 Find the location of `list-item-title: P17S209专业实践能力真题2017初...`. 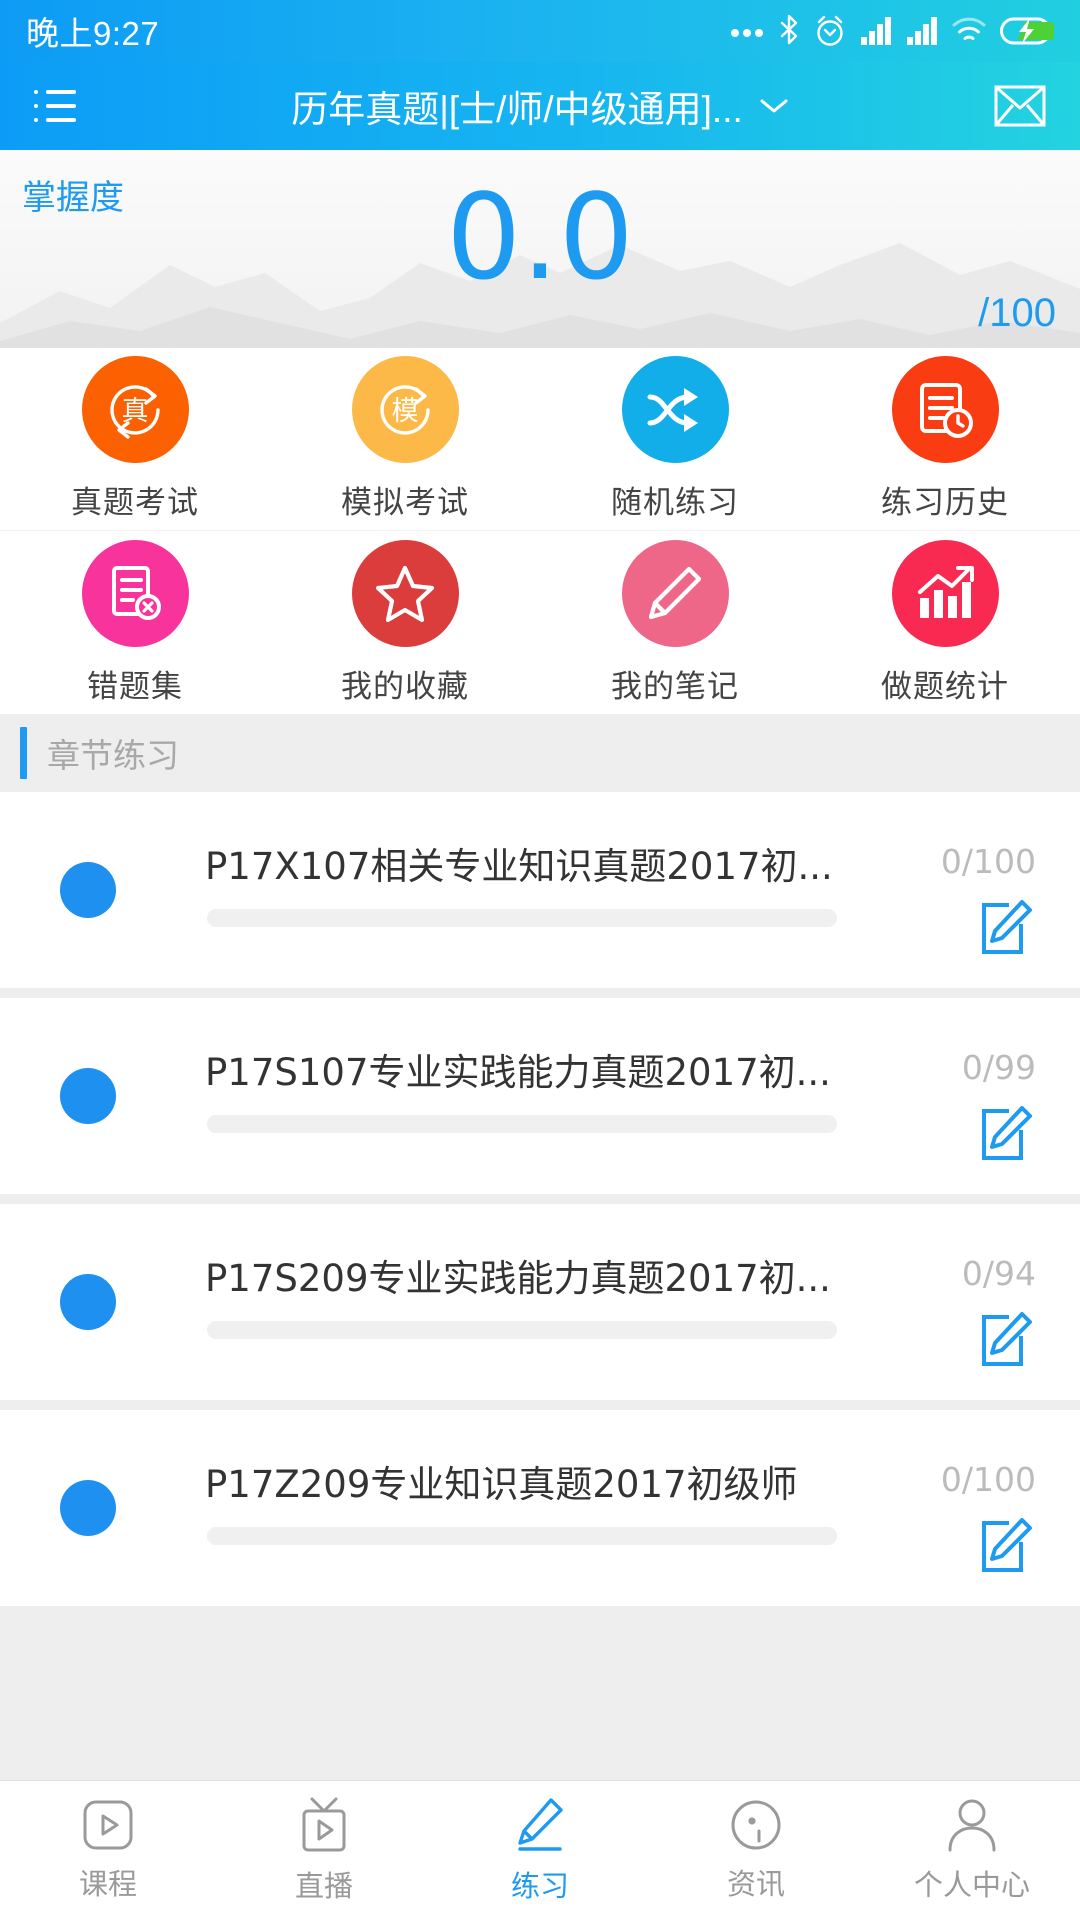

list-item-title: P17S209专业实践能力真题2017初... is located at coordinates (518, 1278).